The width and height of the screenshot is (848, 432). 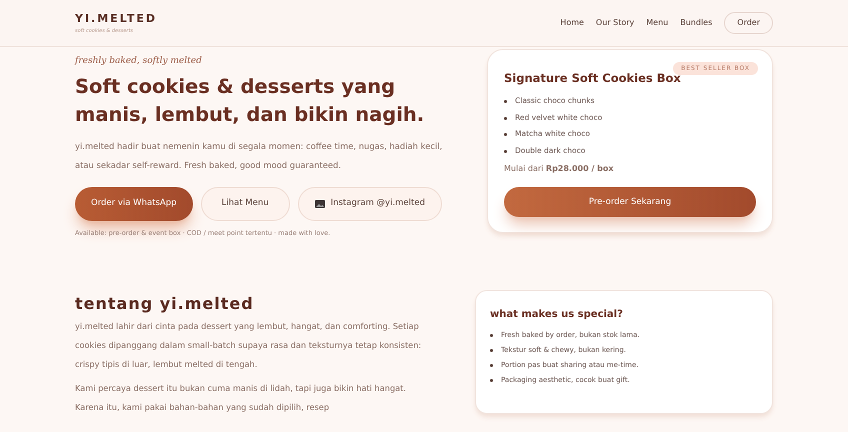 I want to click on brand-logo: YI.MELTED, so click(x=116, y=19).